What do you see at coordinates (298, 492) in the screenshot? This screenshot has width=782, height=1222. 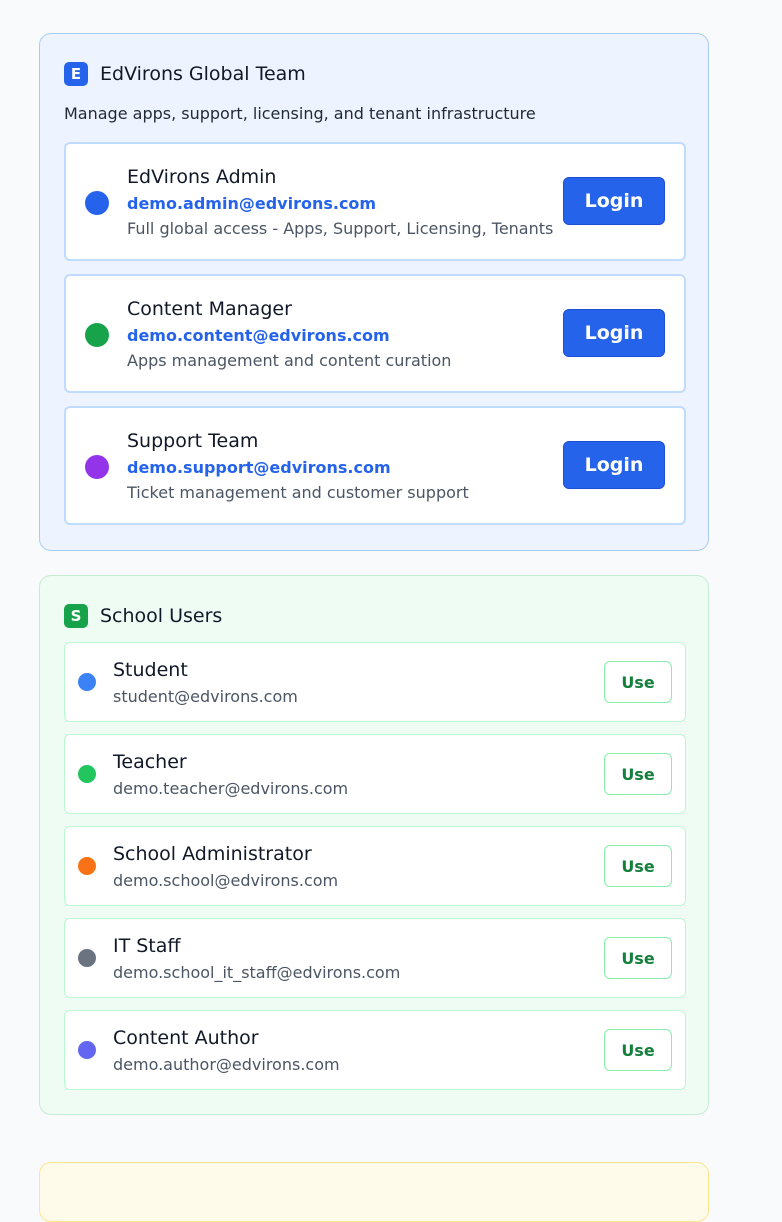 I see `role-description: Ticket management and customer support` at bounding box center [298, 492].